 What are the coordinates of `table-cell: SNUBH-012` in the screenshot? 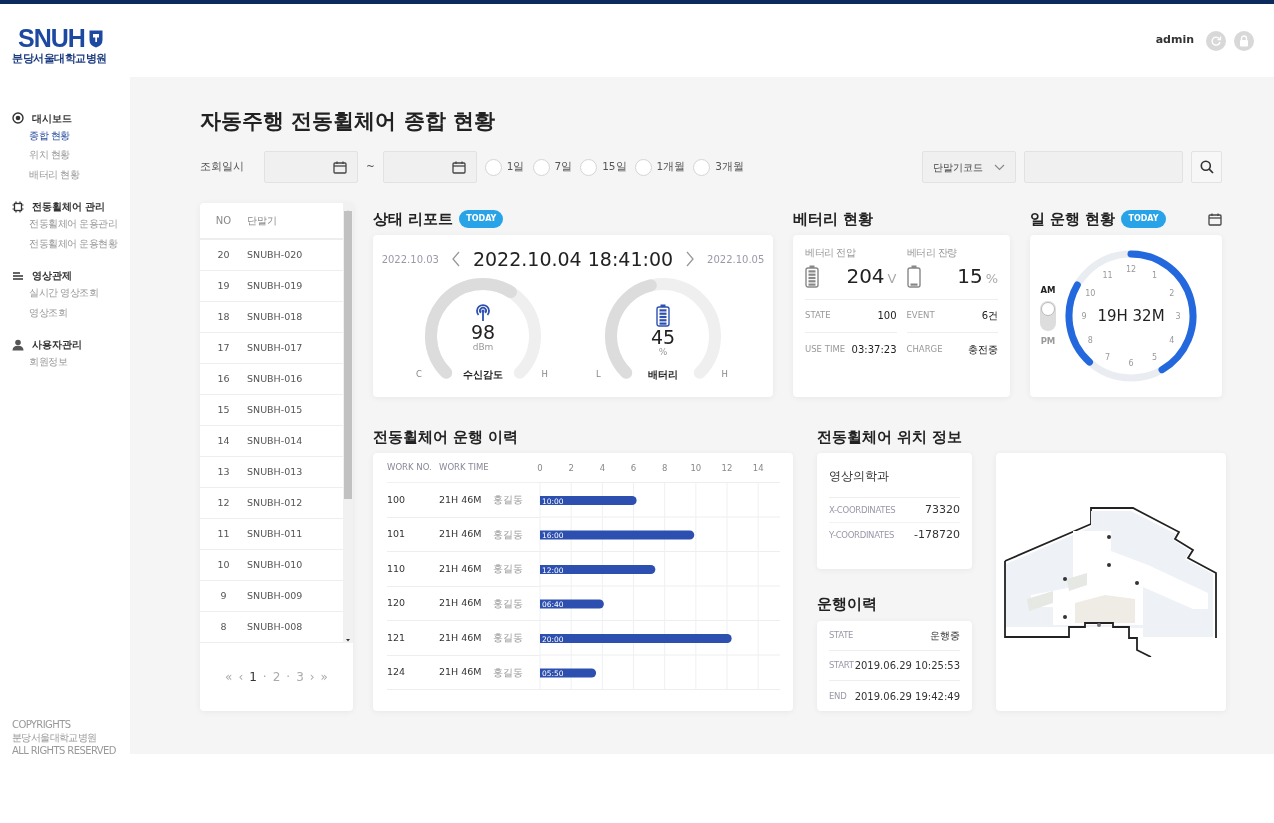 It's located at (275, 503).